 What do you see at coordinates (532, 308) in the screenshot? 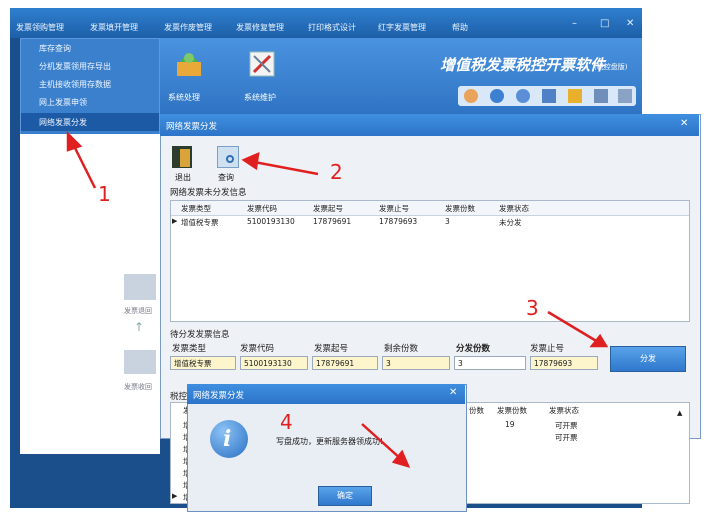
I see `annotation-label-3: 3` at bounding box center [532, 308].